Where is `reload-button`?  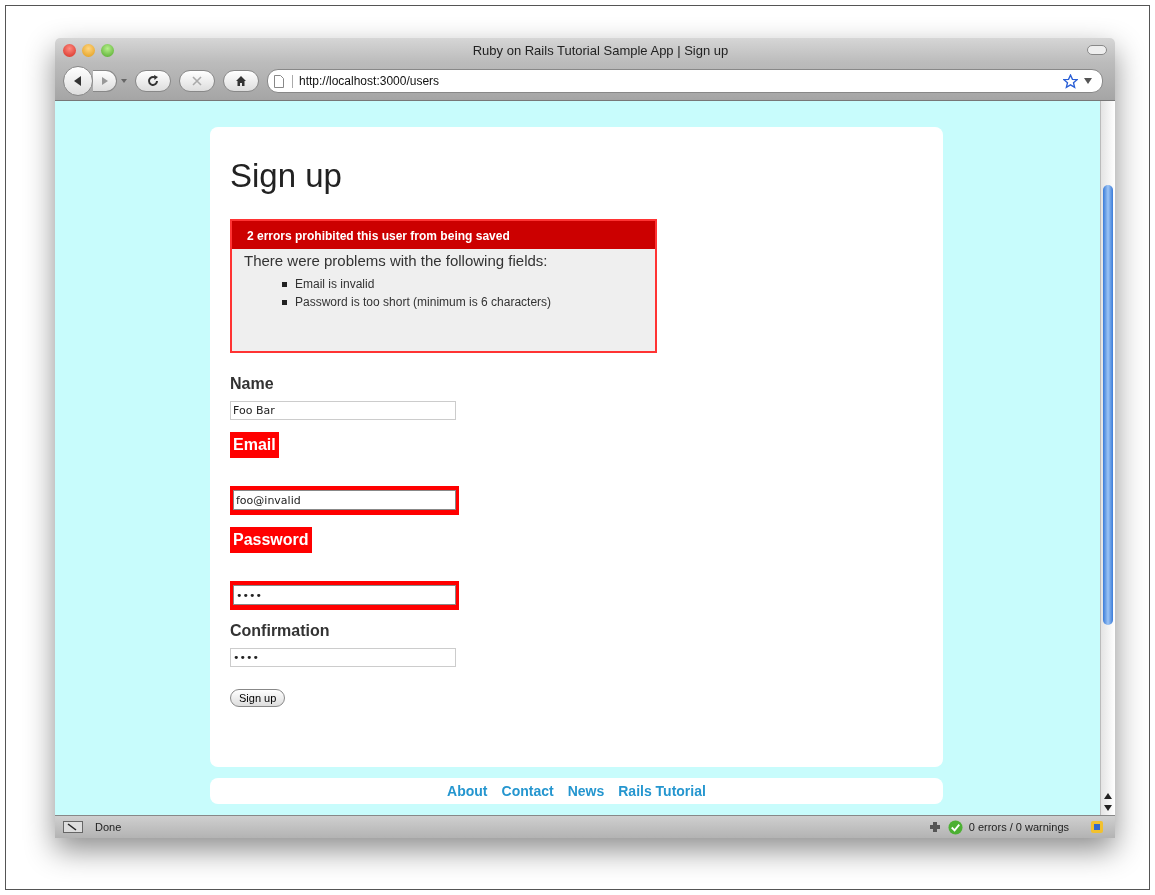 reload-button is located at coordinates (153, 81).